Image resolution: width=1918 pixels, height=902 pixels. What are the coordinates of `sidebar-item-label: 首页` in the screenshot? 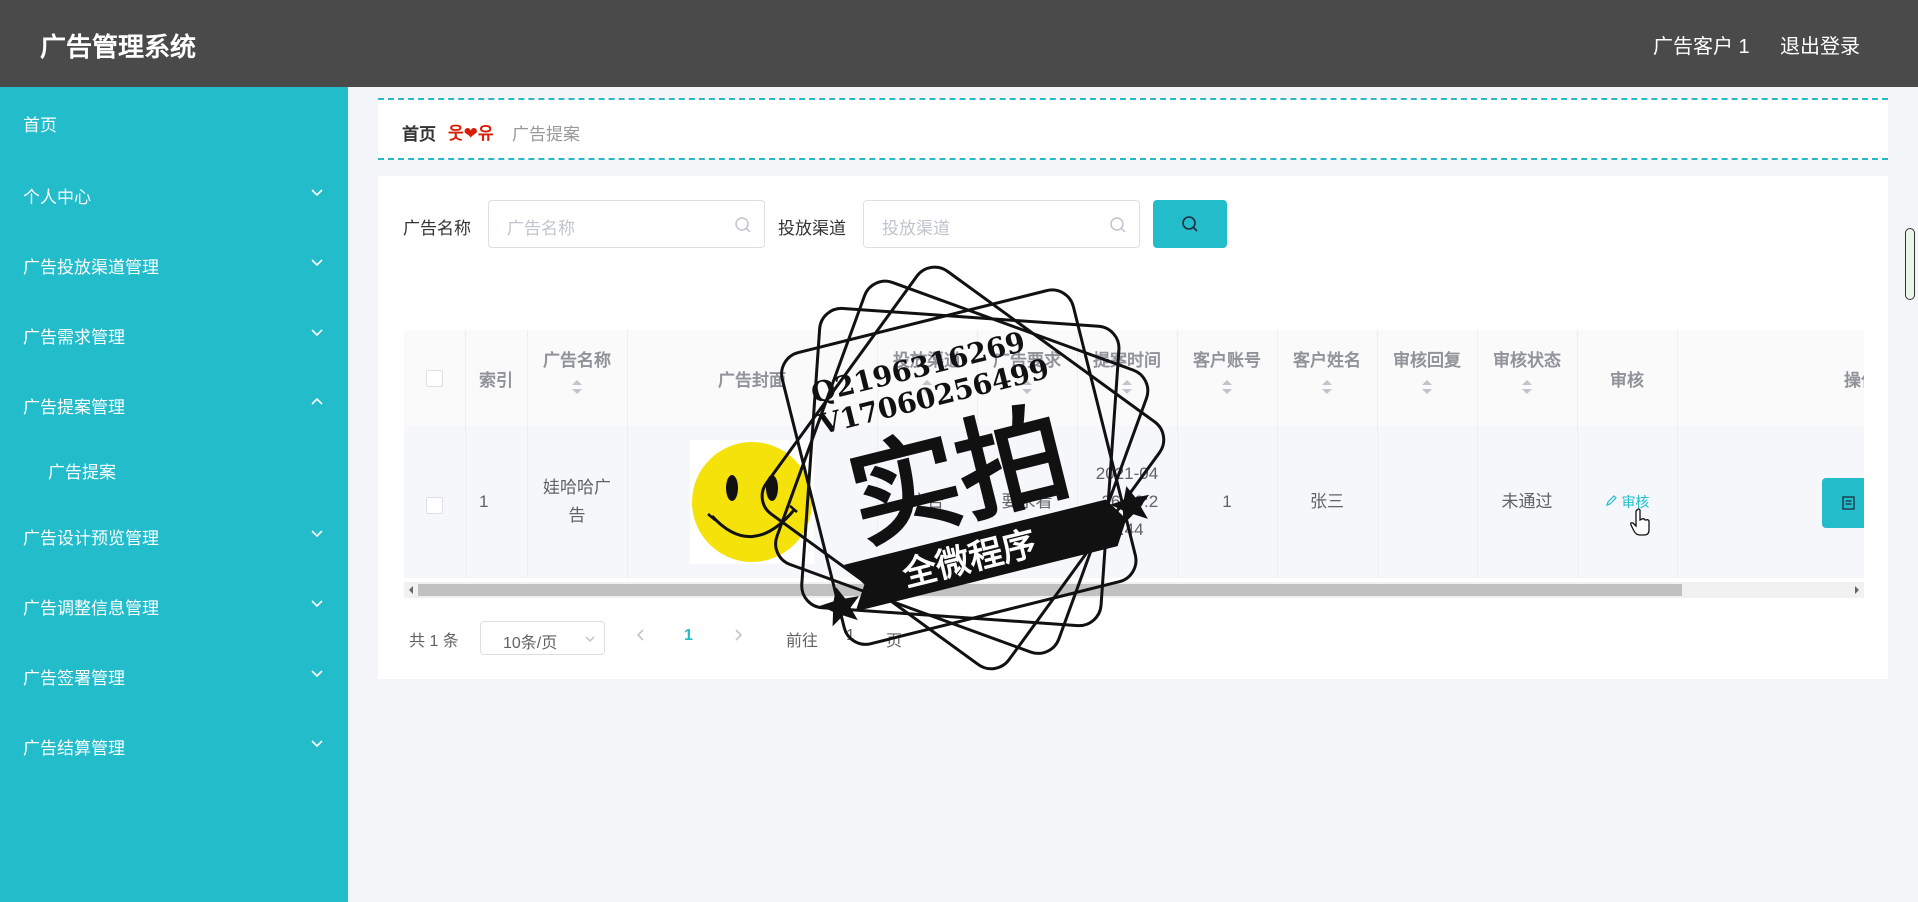 It's located at (40, 125).